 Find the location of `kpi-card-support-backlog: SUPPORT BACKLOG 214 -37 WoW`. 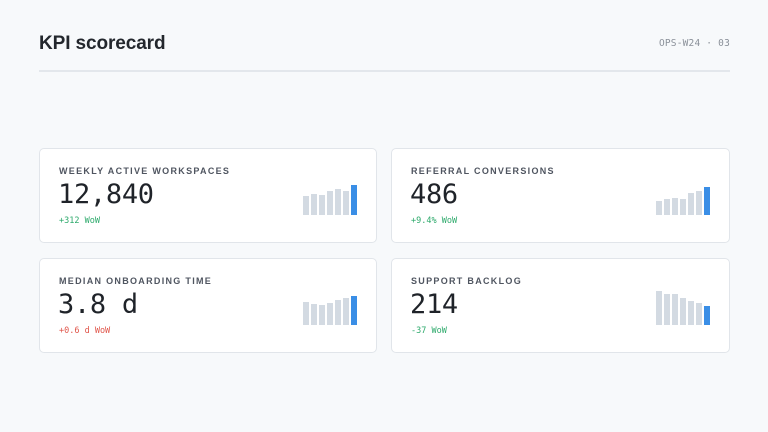

kpi-card-support-backlog: SUPPORT BACKLOG 214 -37 WoW is located at coordinates (560, 305).